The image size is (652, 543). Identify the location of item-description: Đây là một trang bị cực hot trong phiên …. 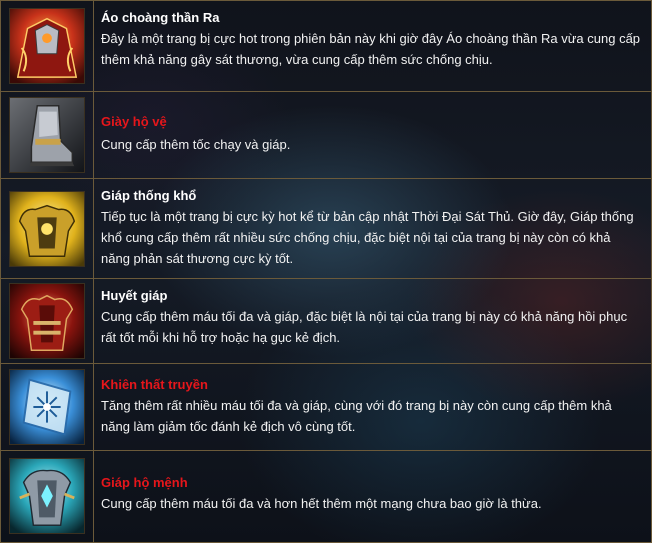
(371, 49).